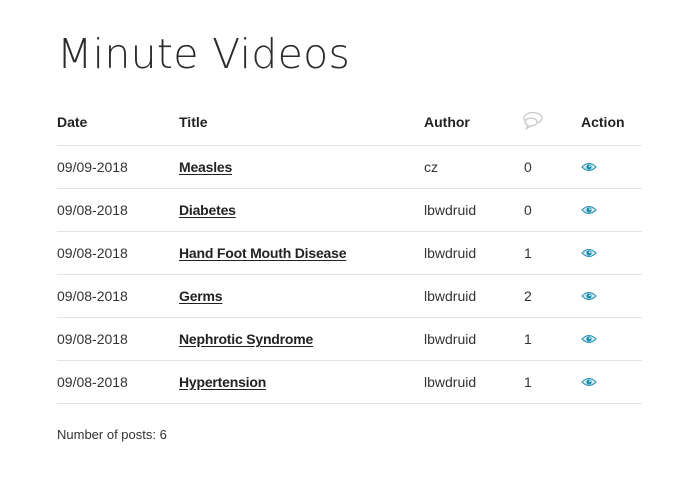  Describe the element at coordinates (204, 54) in the screenshot. I see `page-title: Minute Videos` at that location.